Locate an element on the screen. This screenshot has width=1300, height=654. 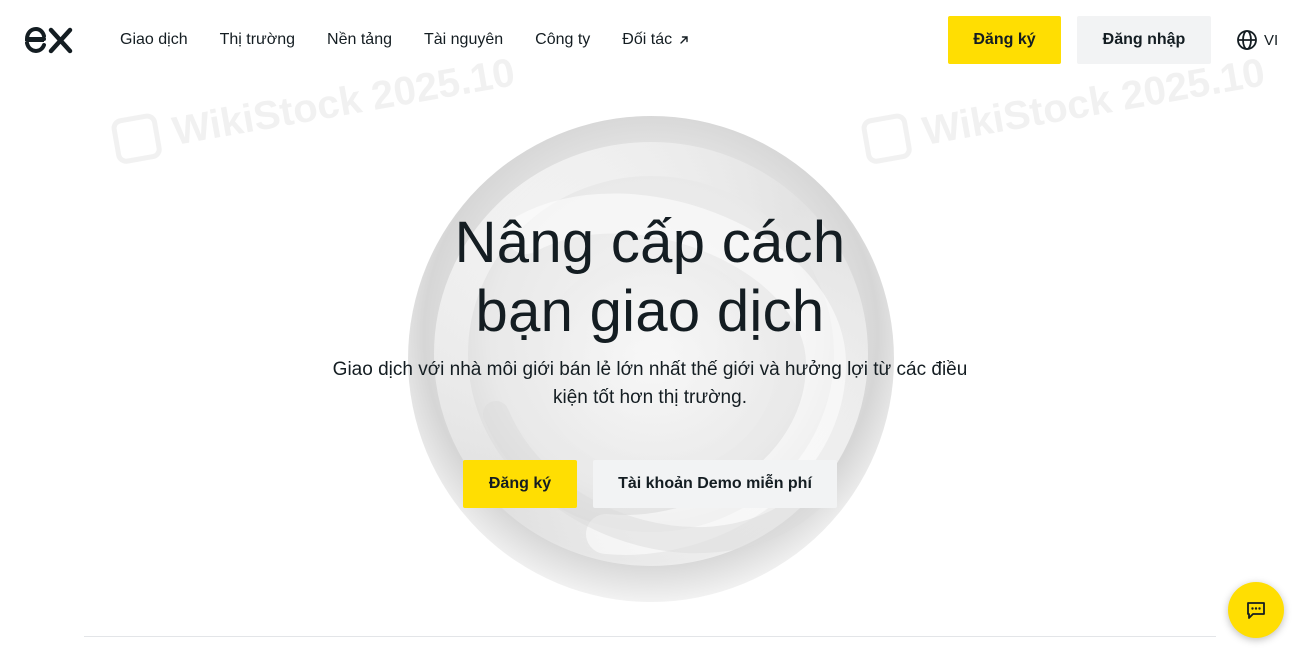
nav-item-markets: Thị trường is located at coordinates (257, 40).